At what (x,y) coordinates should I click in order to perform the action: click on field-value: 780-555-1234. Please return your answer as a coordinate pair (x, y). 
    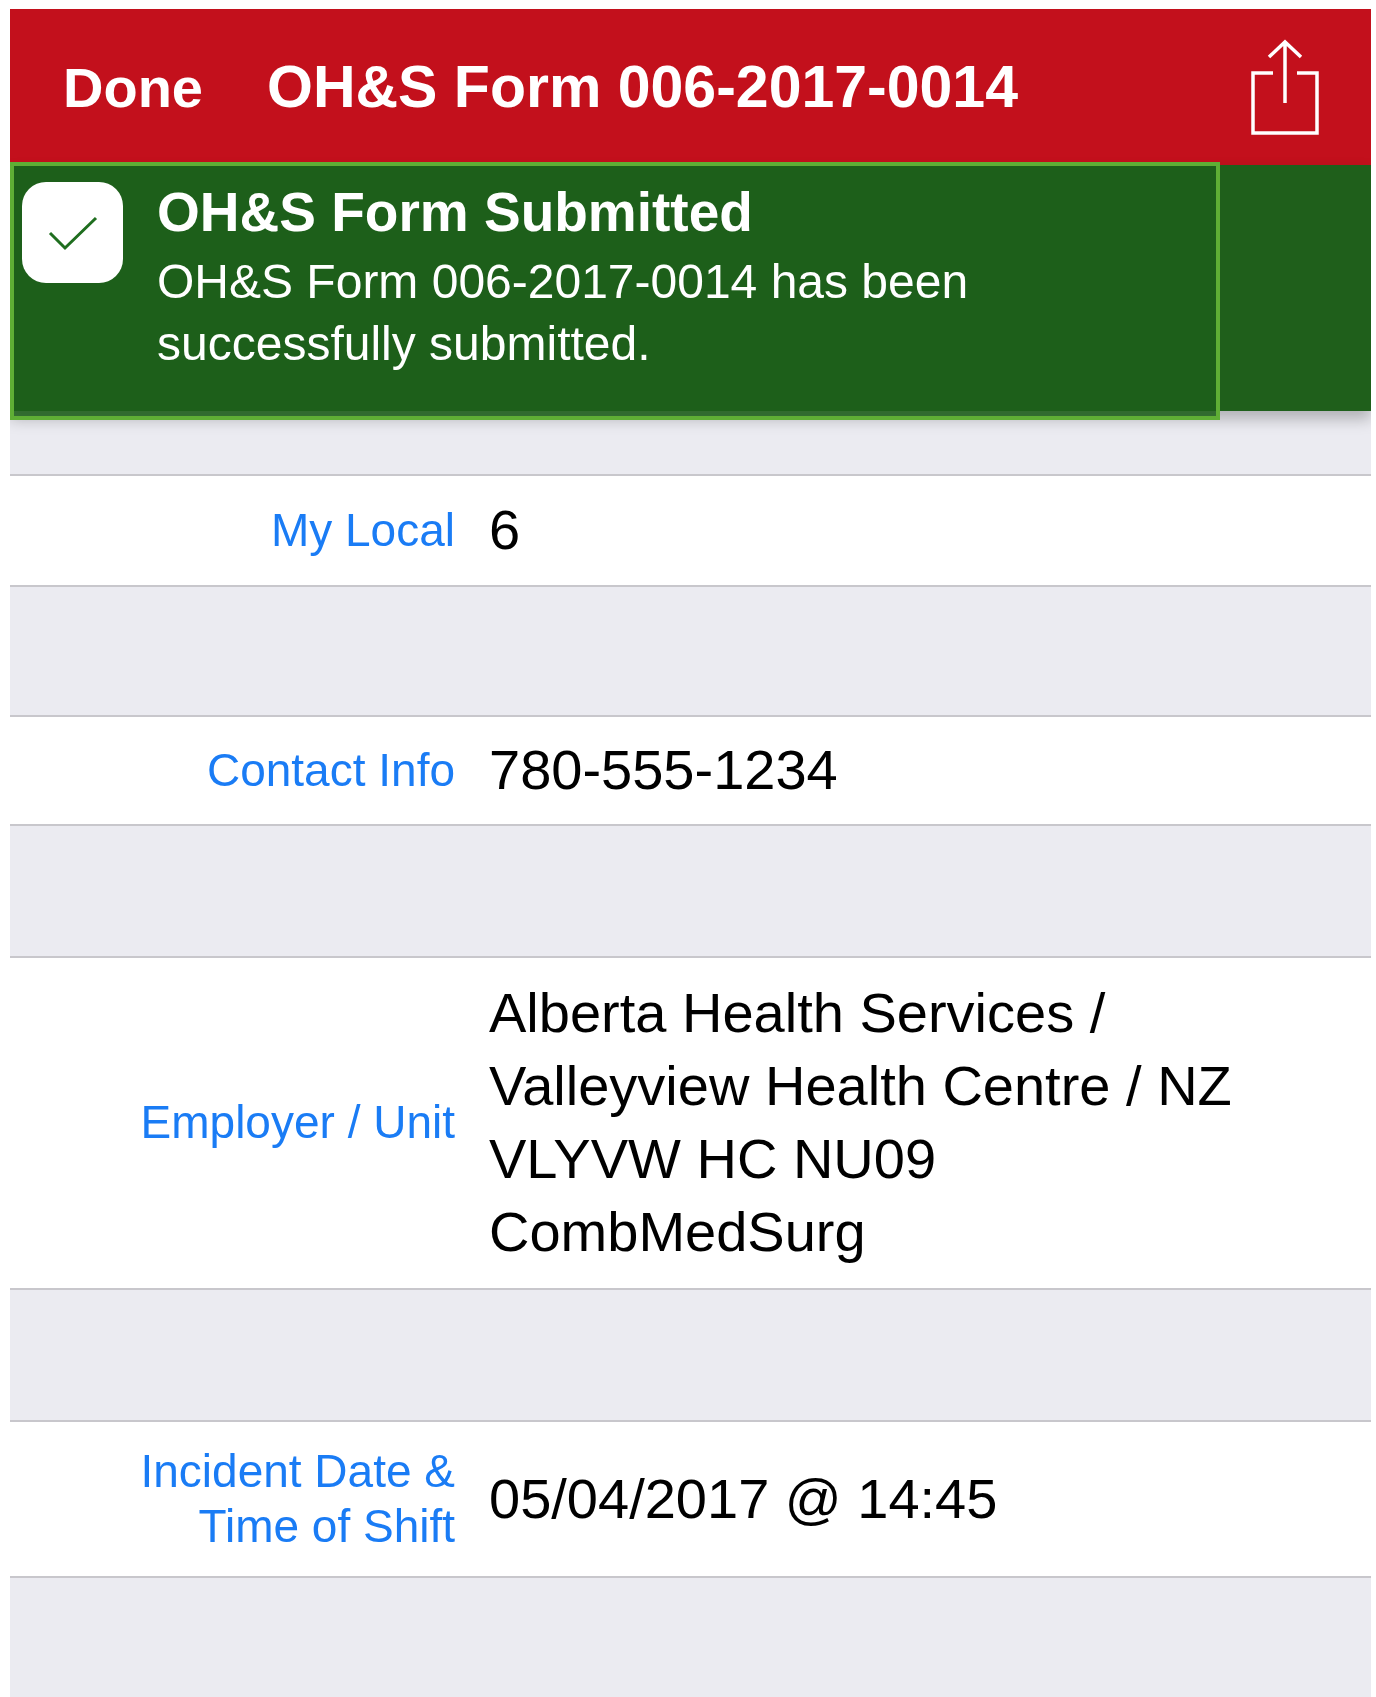
    Looking at the image, I should click on (664, 770).